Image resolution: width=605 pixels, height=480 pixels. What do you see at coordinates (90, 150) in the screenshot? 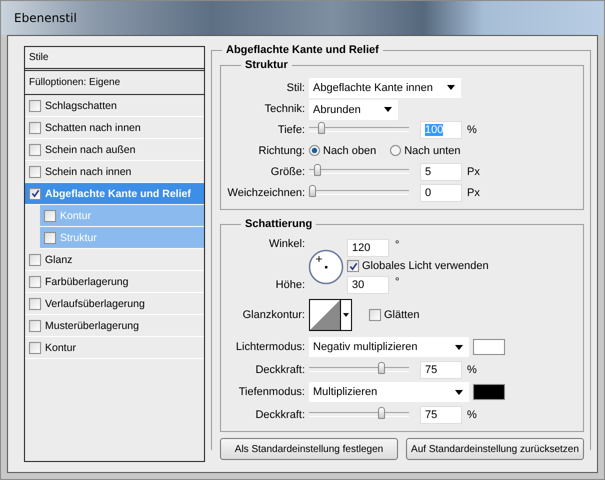
I see `item-label: Schein nach außen` at bounding box center [90, 150].